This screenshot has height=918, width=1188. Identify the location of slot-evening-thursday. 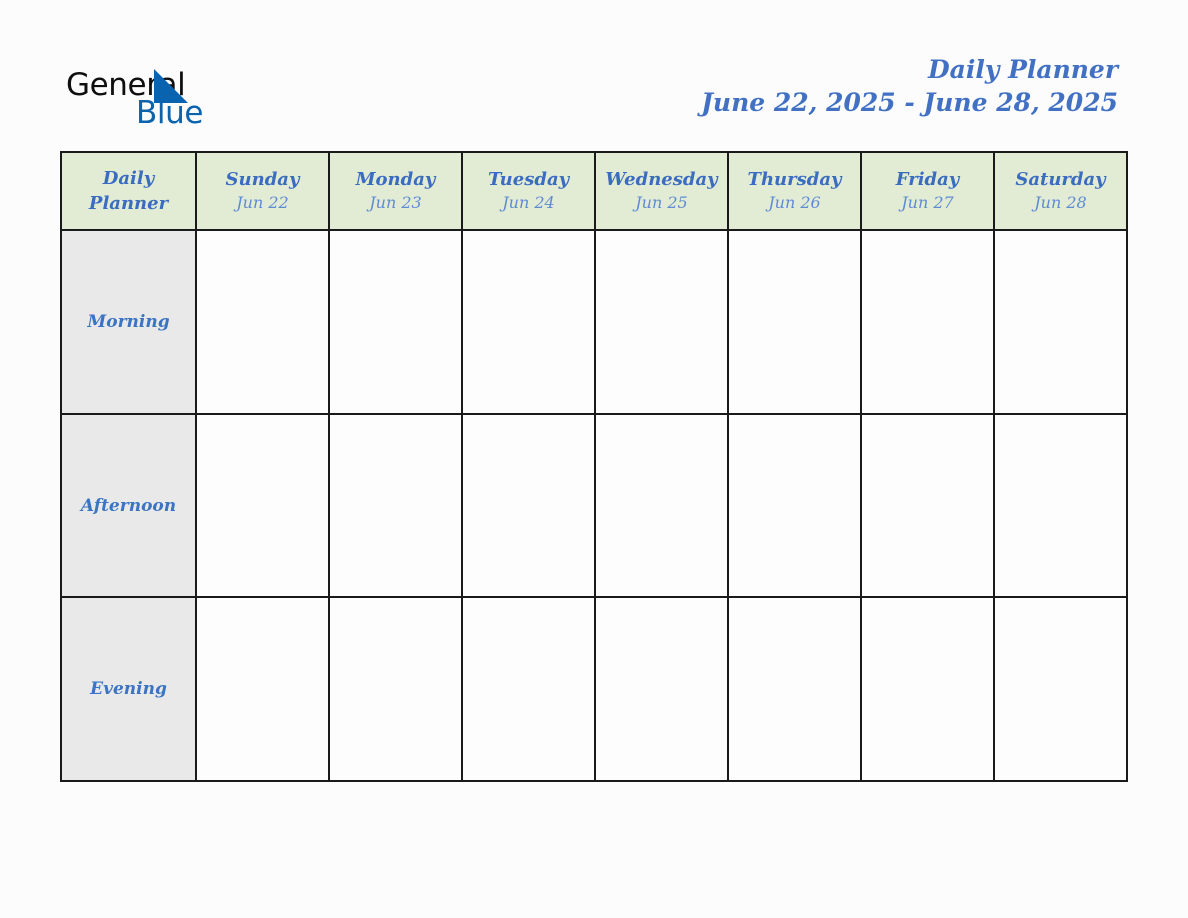
(793, 689).